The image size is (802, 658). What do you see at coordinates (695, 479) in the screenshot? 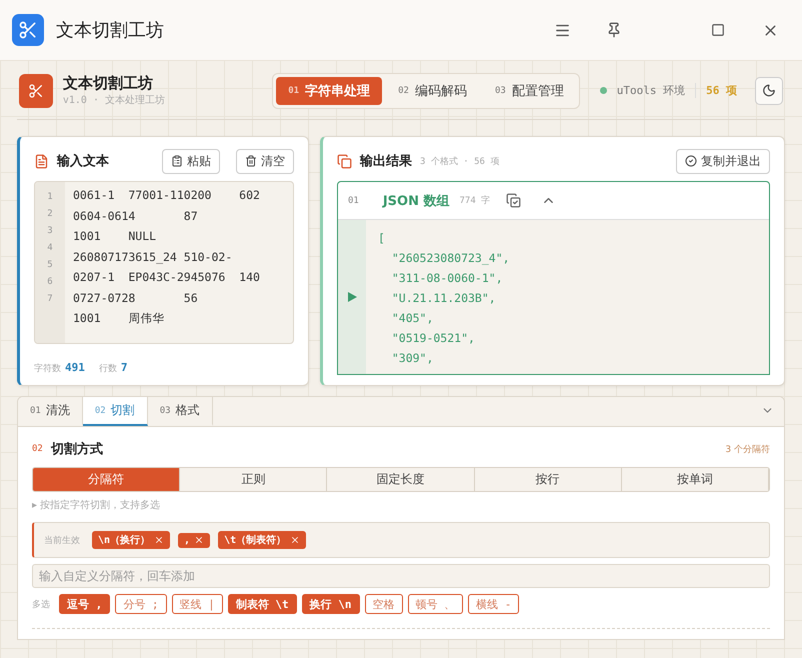
I see `mode-option: 按单词` at bounding box center [695, 479].